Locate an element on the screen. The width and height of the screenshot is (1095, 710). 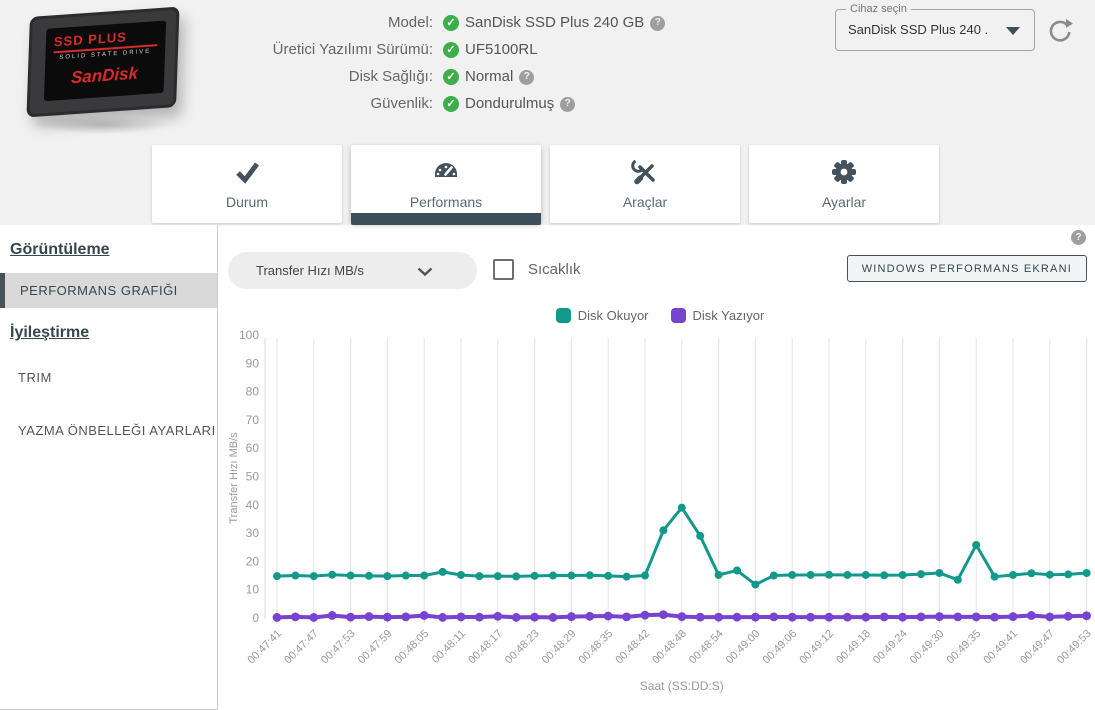
disk-read-swatch is located at coordinates (563, 315).